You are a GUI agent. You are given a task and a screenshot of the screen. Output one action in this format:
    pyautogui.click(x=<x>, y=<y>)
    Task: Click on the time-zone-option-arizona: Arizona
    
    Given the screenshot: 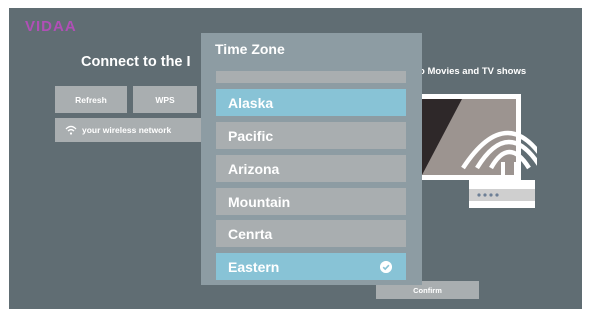 What is the action you would take?
    pyautogui.click(x=311, y=168)
    